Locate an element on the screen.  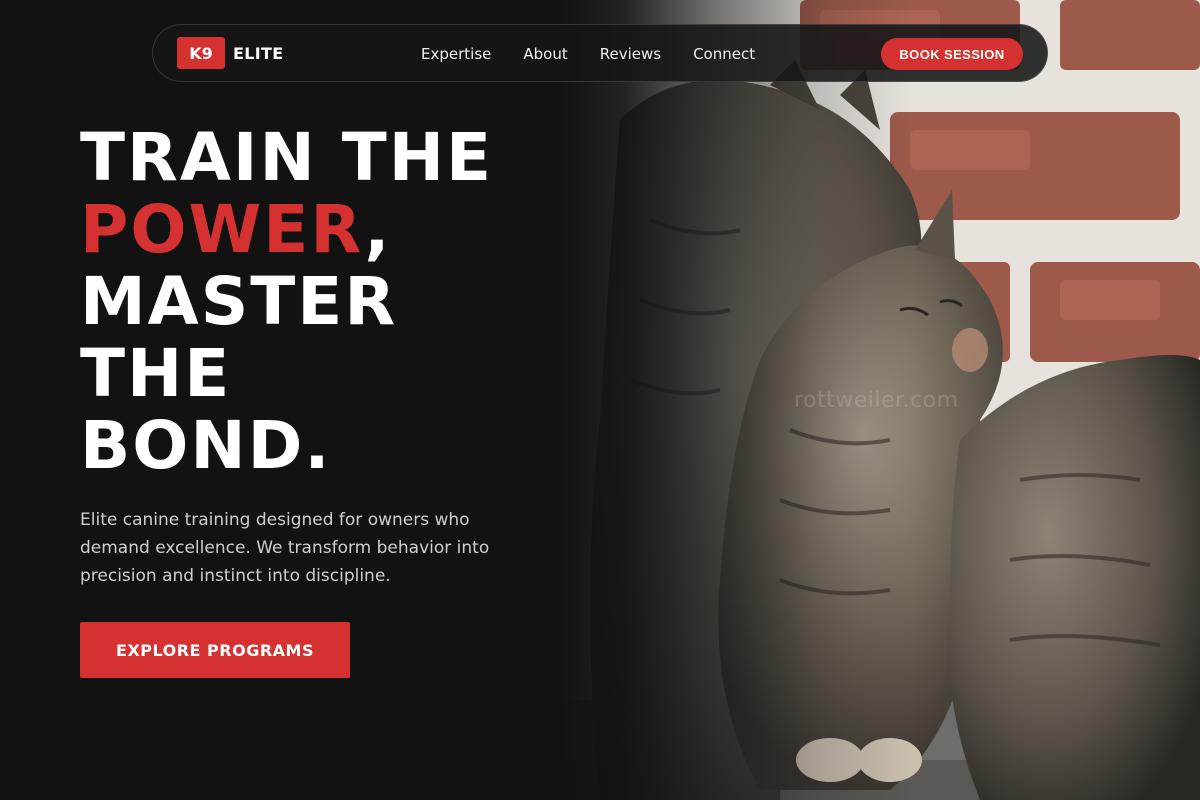
headline-accent-word: POWER is located at coordinates (222, 229).